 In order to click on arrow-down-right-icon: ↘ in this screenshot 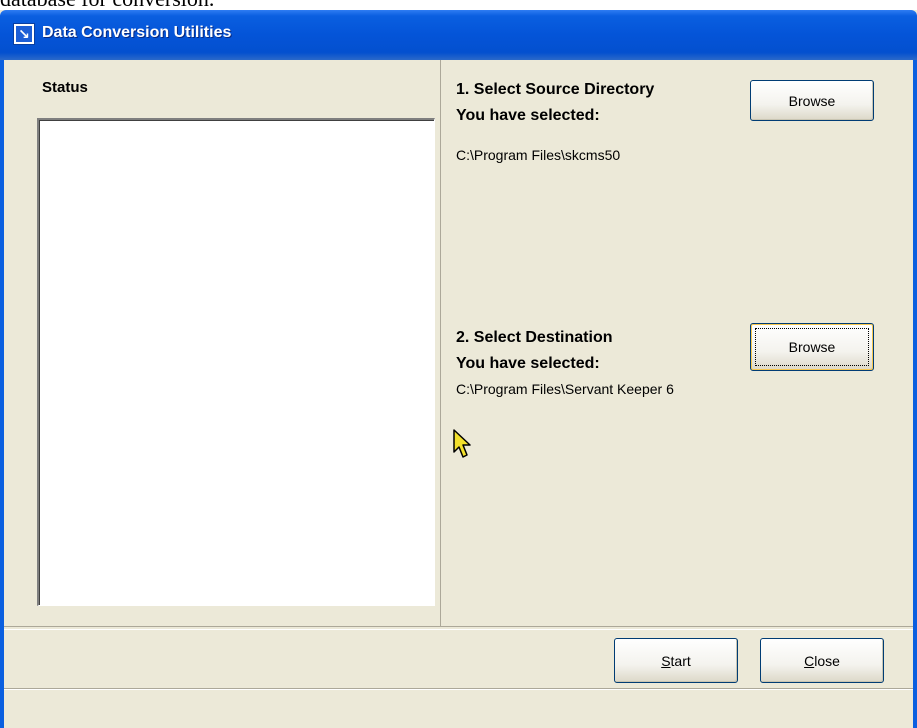, I will do `click(24, 34)`.